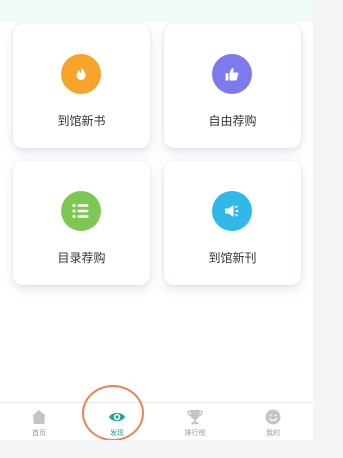  What do you see at coordinates (81, 258) in the screenshot?
I see `card-label: 目录荐购` at bounding box center [81, 258].